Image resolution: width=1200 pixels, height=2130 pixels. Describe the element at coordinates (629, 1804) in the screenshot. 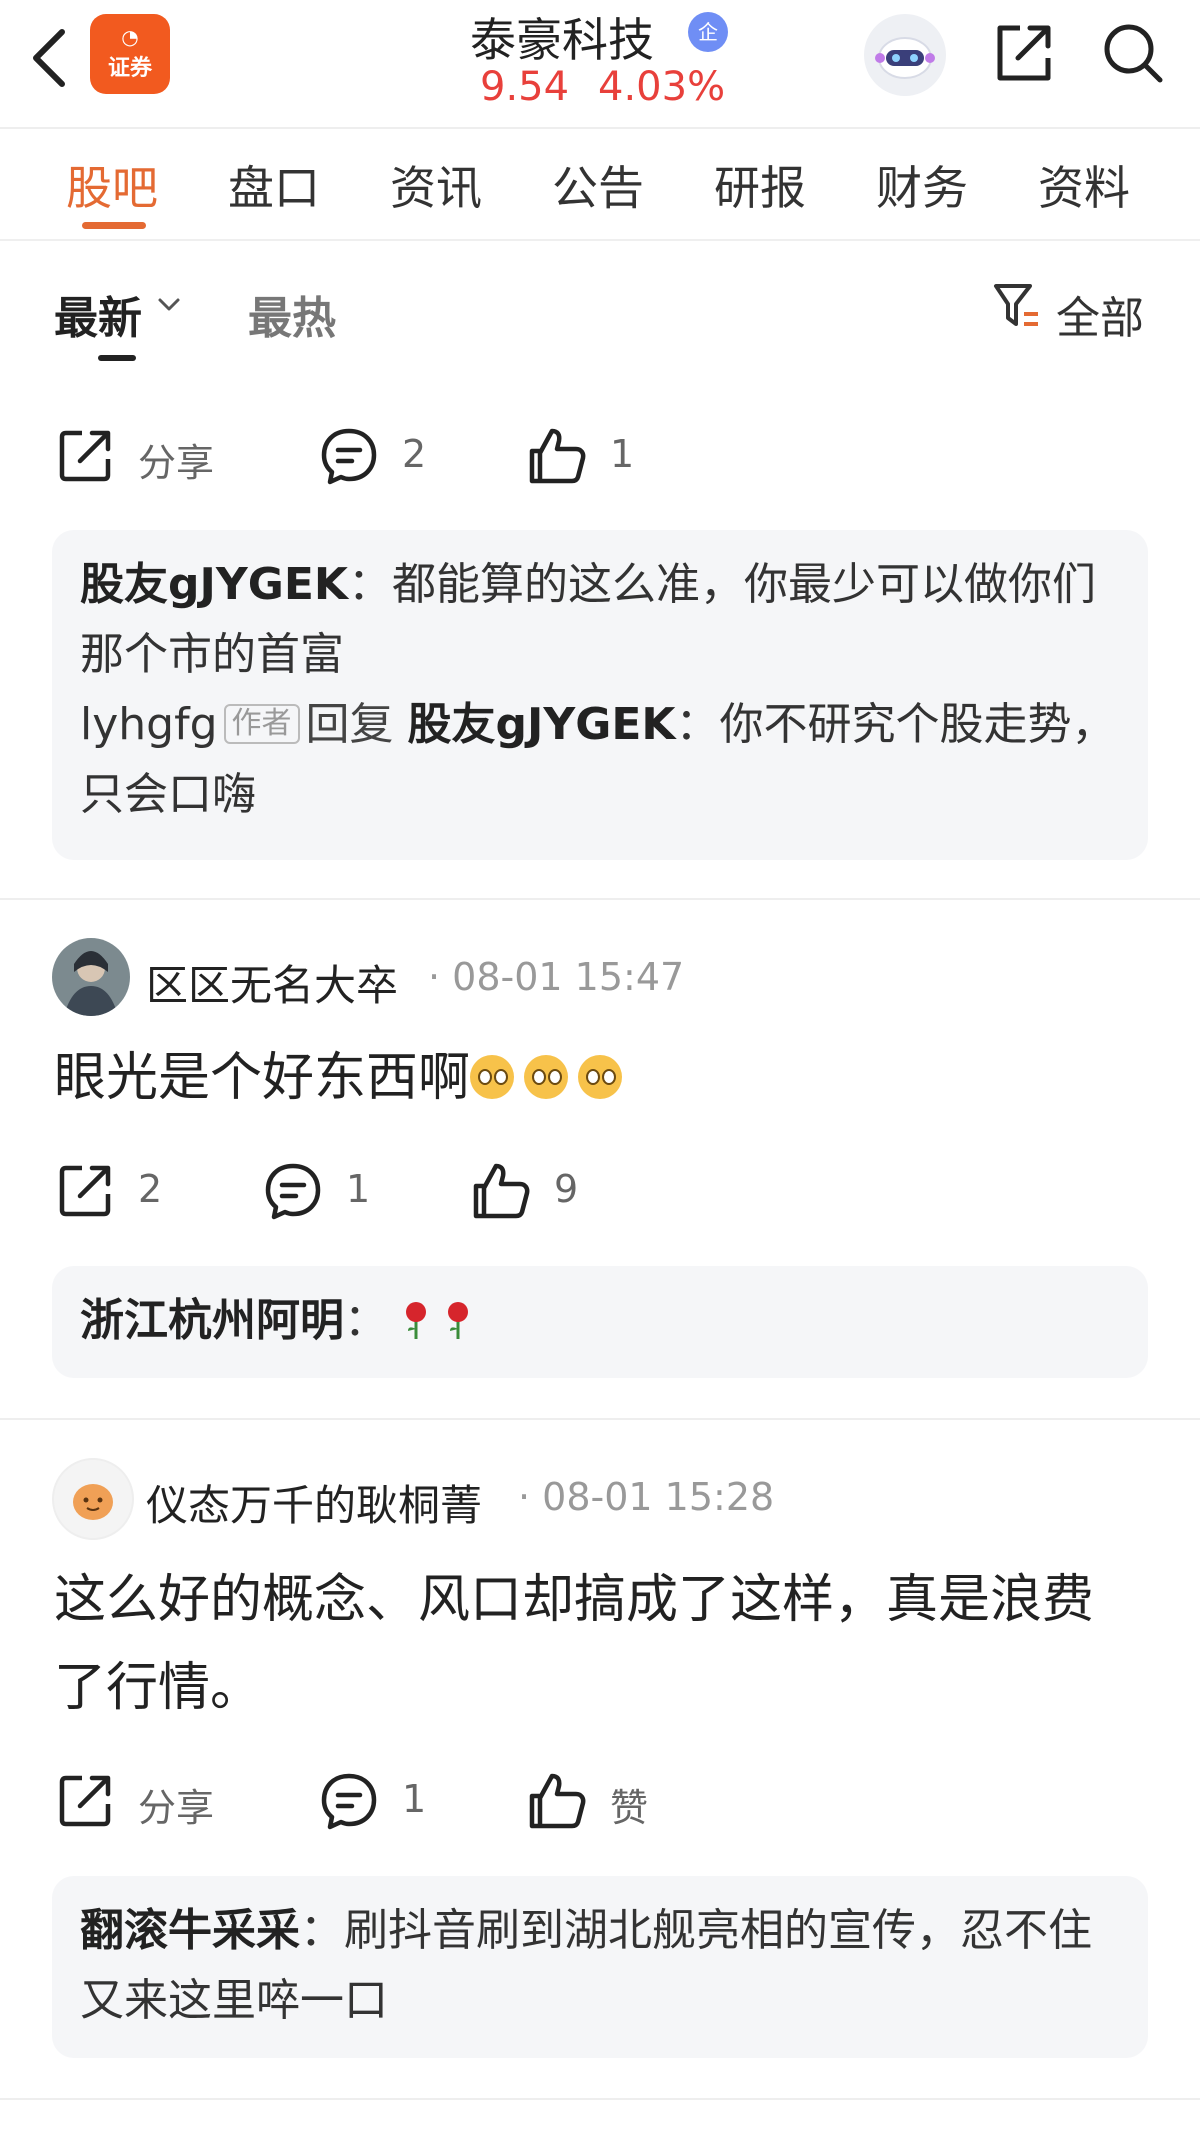

I see `like-label: 赞` at that location.